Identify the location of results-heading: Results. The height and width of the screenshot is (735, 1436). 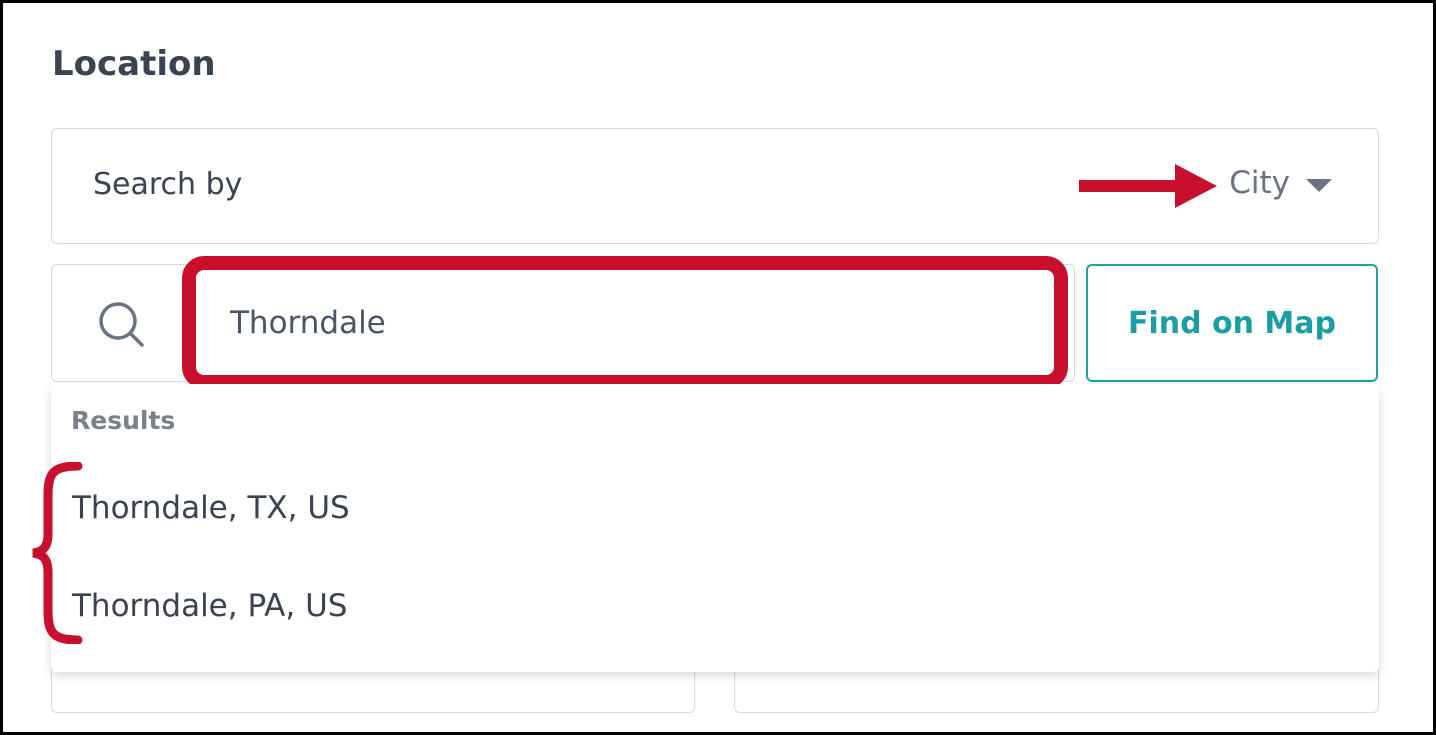
(123, 420).